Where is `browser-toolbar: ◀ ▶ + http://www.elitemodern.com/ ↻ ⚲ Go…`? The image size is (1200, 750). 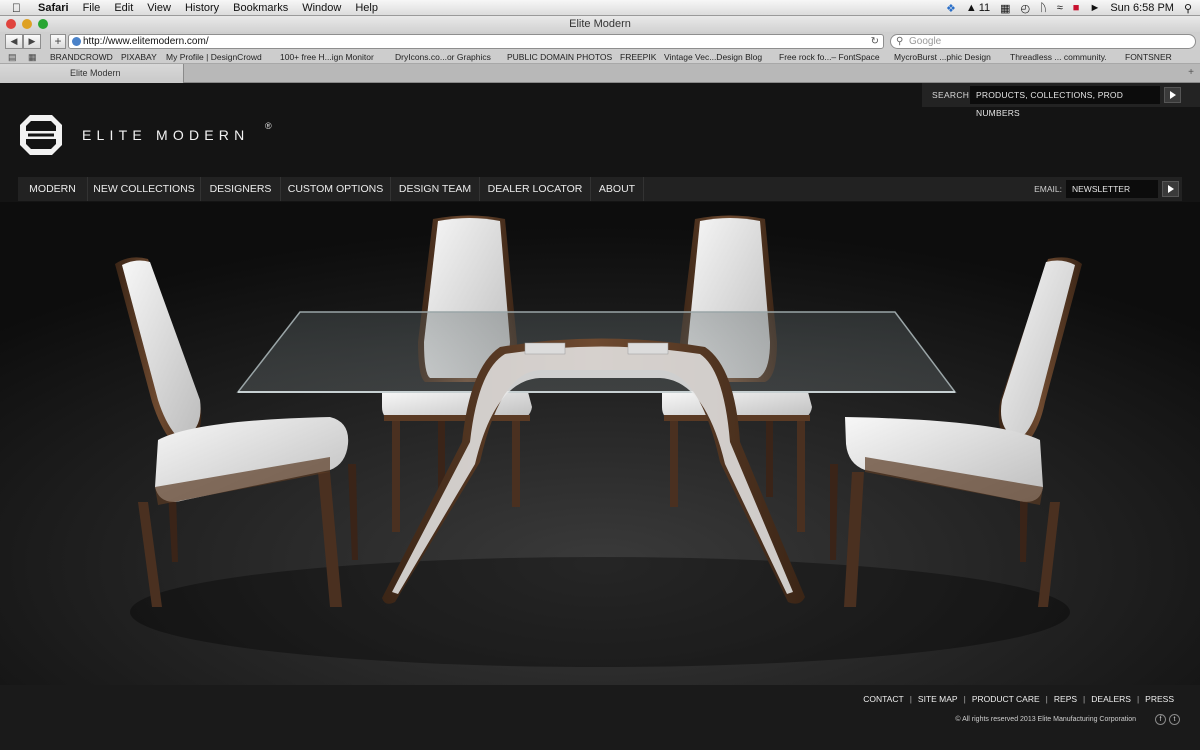
browser-toolbar: ◀ ▶ + http://www.elitemodern.com/ ↻ ⚲ Go… is located at coordinates (600, 41).